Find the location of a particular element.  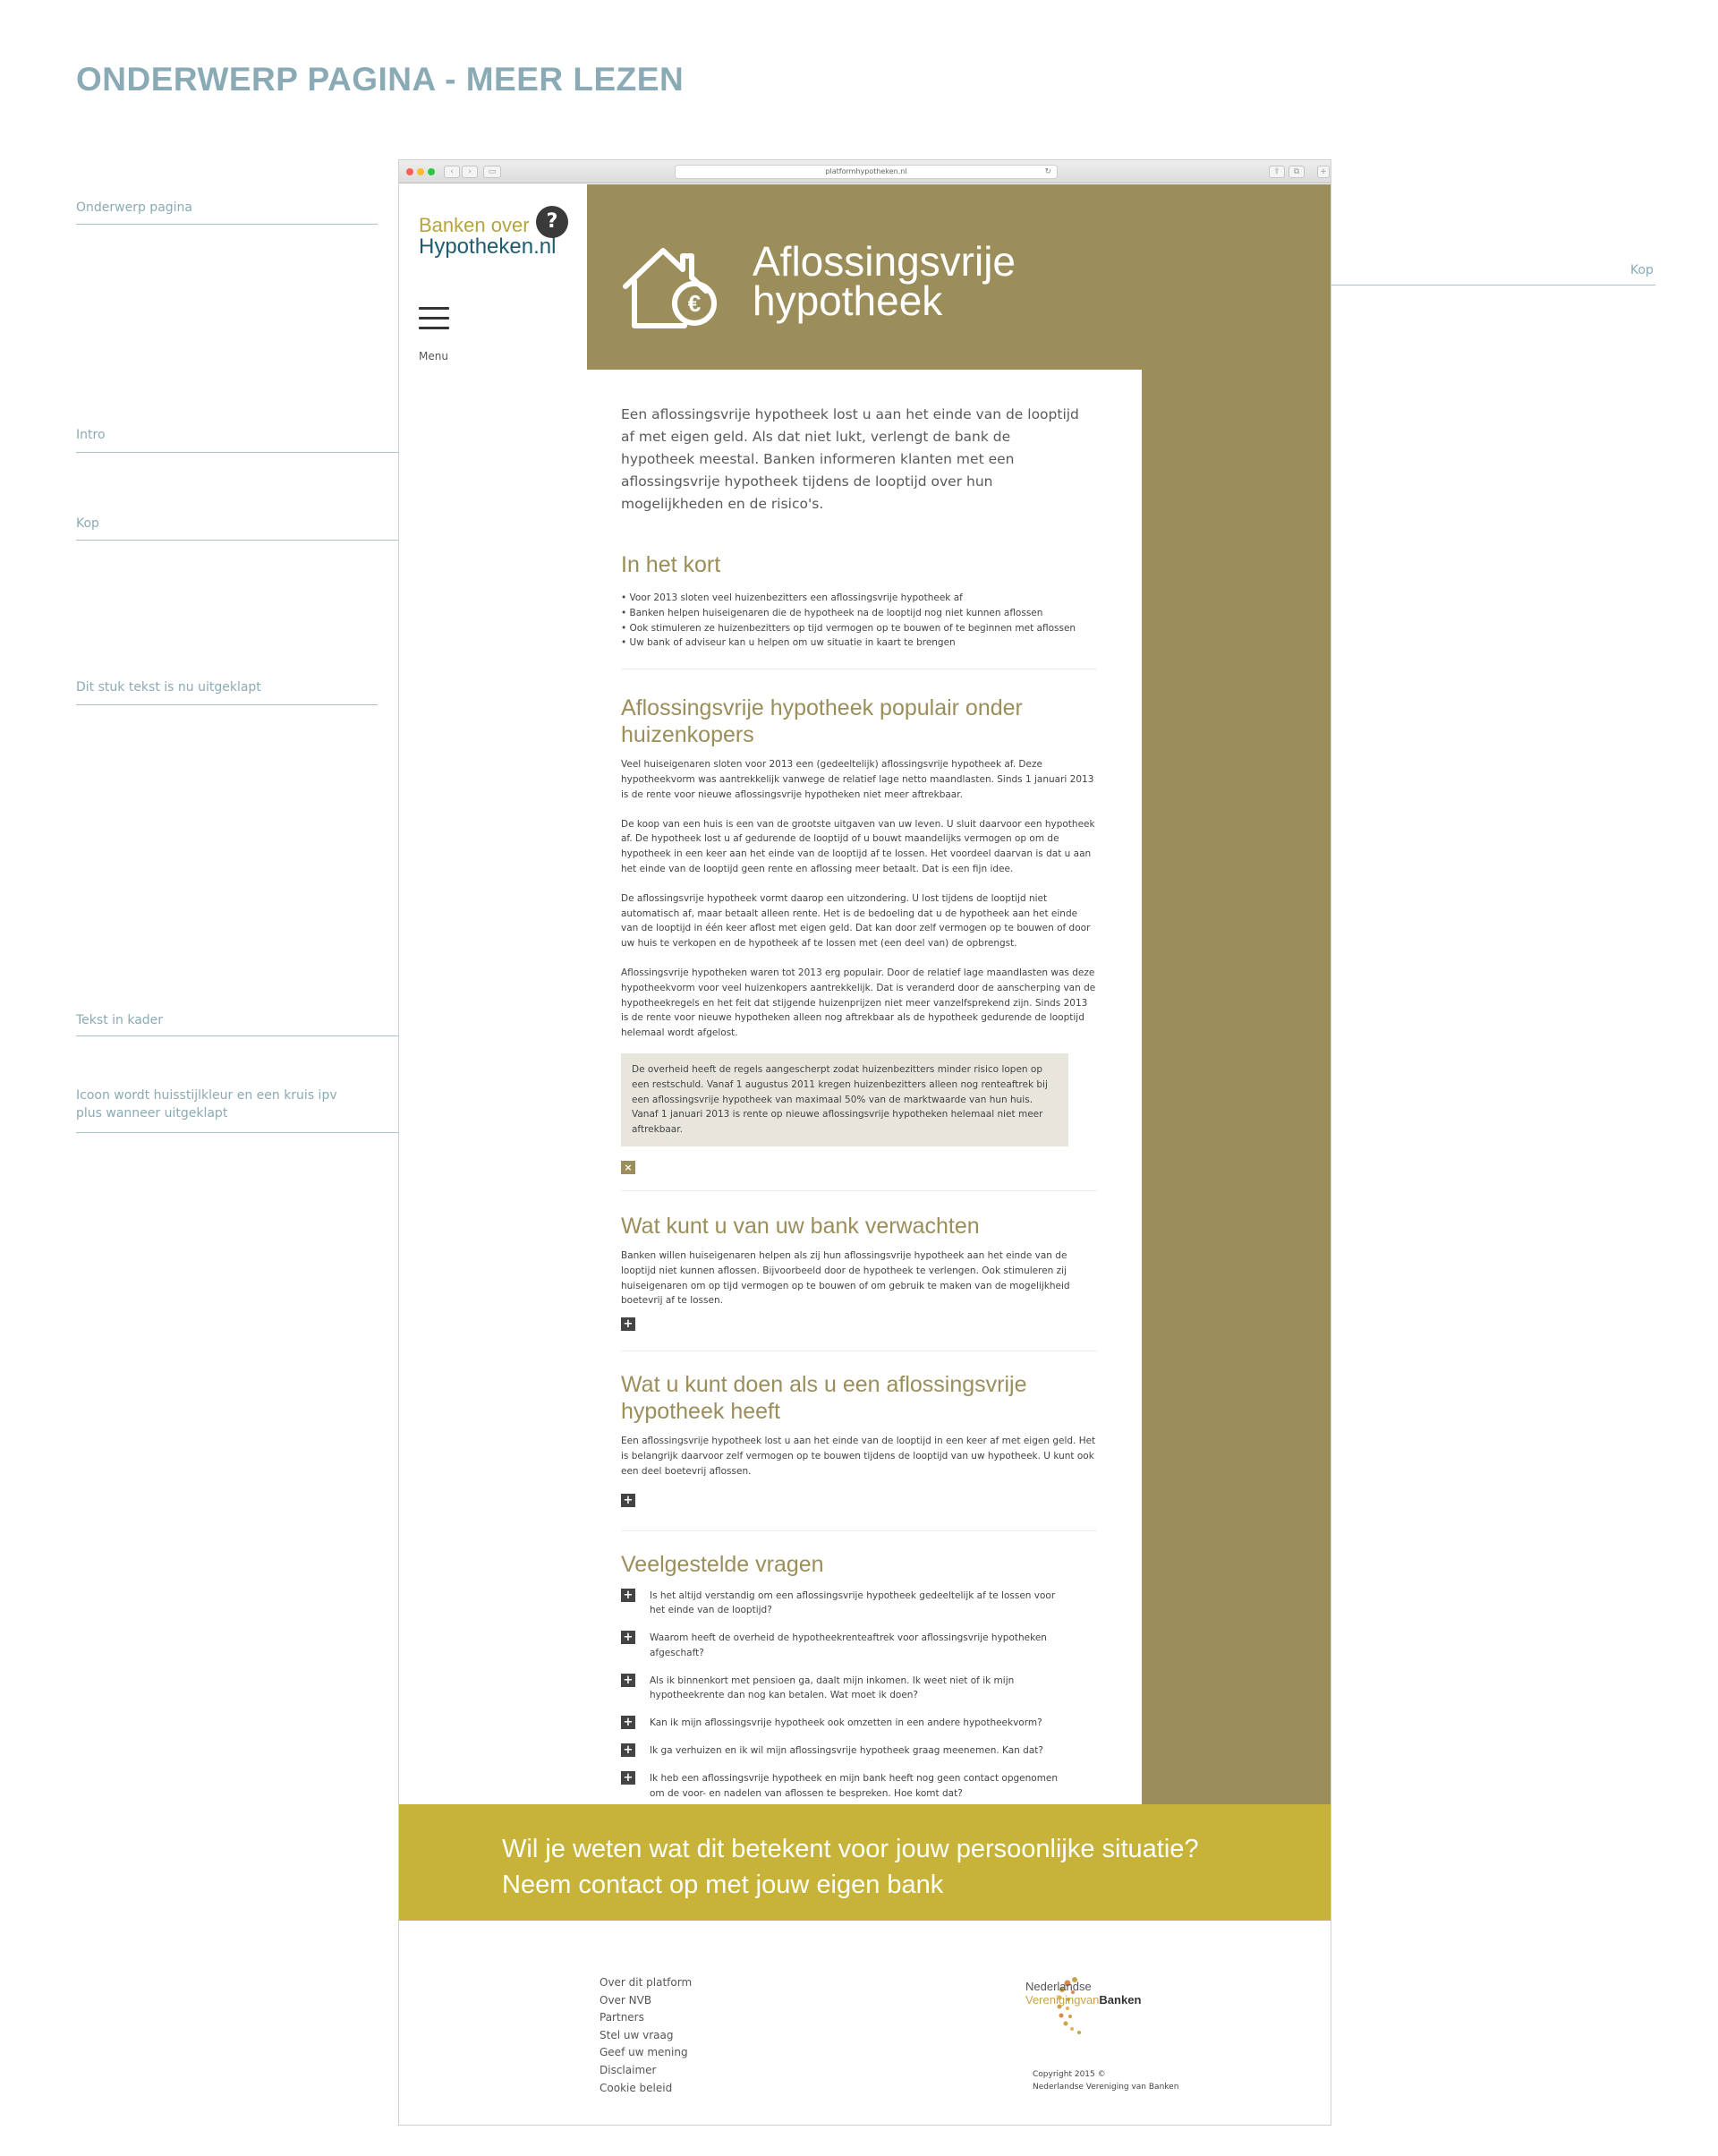

hero-title-line2: hypotheek is located at coordinates (848, 300).